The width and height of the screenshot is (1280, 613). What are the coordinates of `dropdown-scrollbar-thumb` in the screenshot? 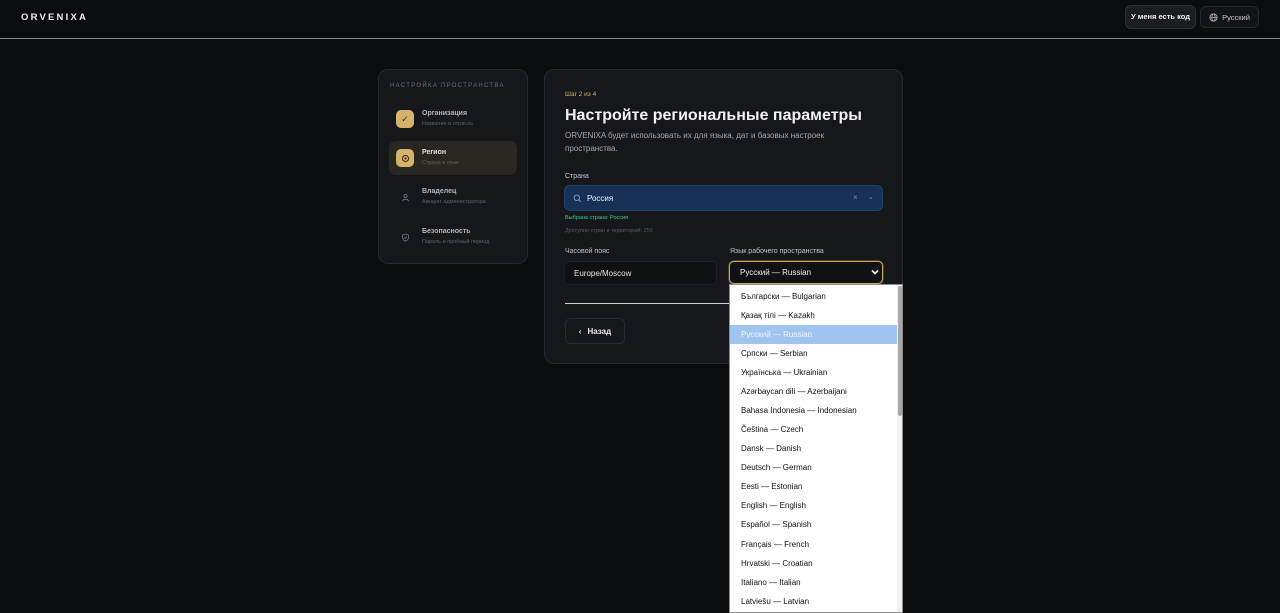 It's located at (900, 351).